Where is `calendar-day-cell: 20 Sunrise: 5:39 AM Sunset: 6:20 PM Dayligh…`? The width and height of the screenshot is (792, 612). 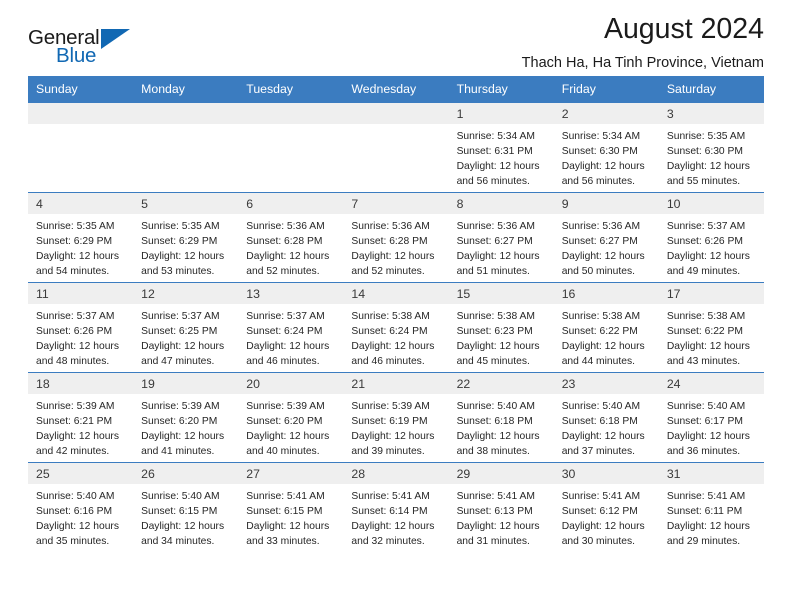 calendar-day-cell: 20 Sunrise: 5:39 AM Sunset: 6:20 PM Dayligh… is located at coordinates (291, 417).